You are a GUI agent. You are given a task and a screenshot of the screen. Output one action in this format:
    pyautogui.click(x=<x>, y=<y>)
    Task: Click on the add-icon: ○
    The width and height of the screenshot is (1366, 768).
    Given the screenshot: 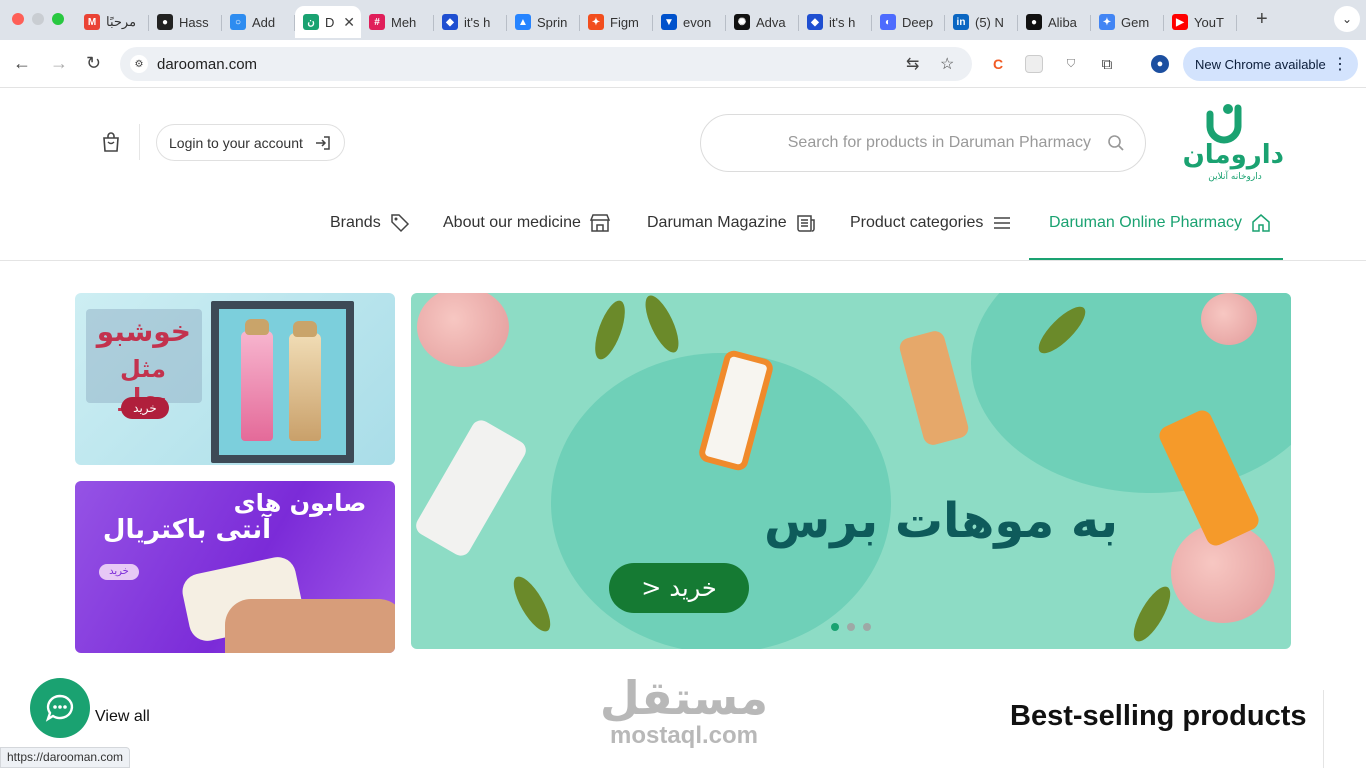 What is the action you would take?
    pyautogui.click(x=238, y=22)
    